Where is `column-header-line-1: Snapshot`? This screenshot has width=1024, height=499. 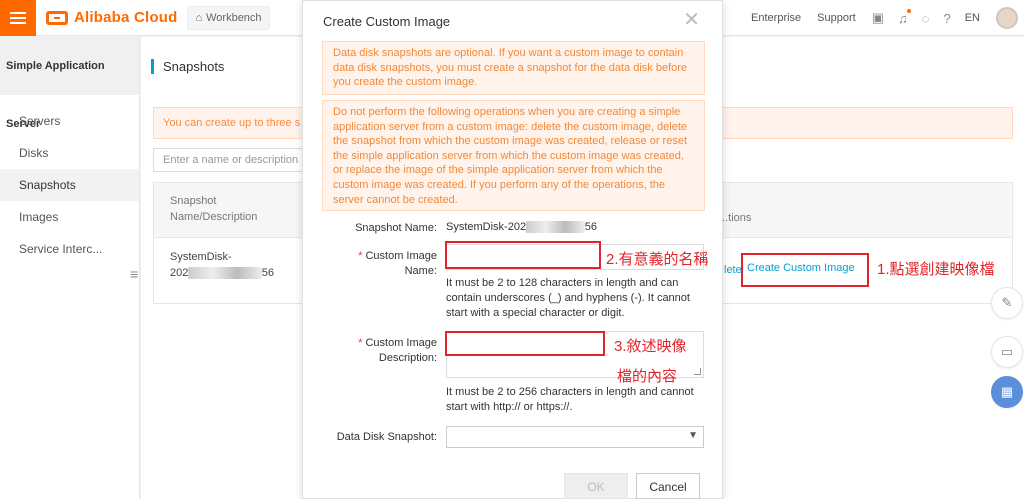
column-header-line-1: Snapshot is located at coordinates (193, 201).